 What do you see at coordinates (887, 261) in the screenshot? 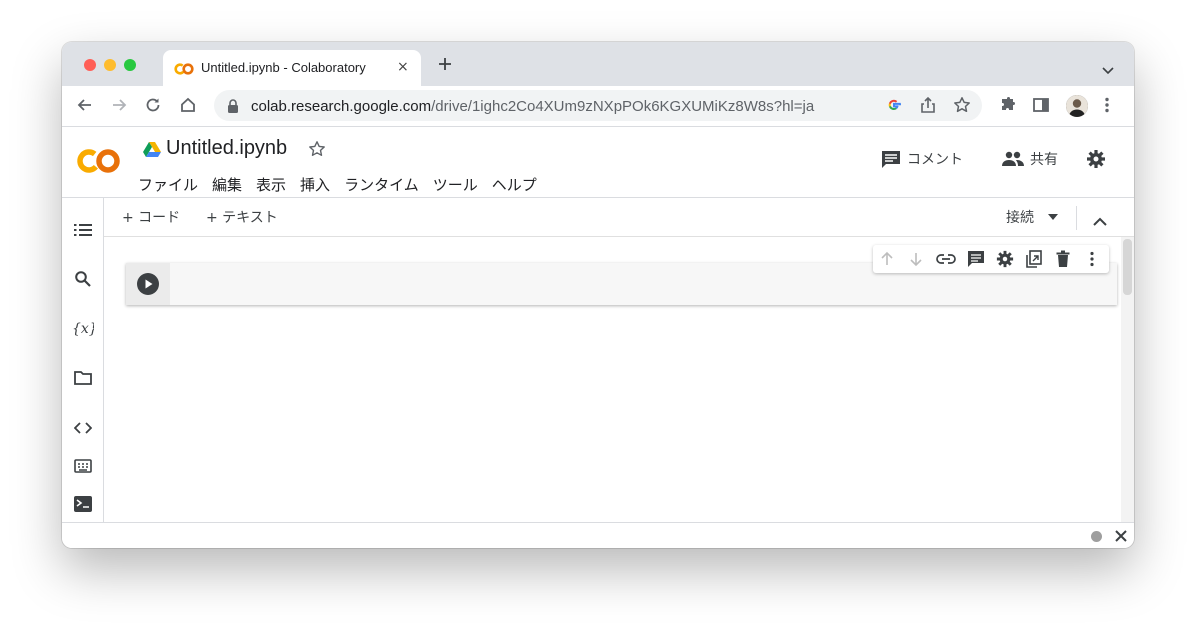
I see `move-cell-up-icon` at bounding box center [887, 261].